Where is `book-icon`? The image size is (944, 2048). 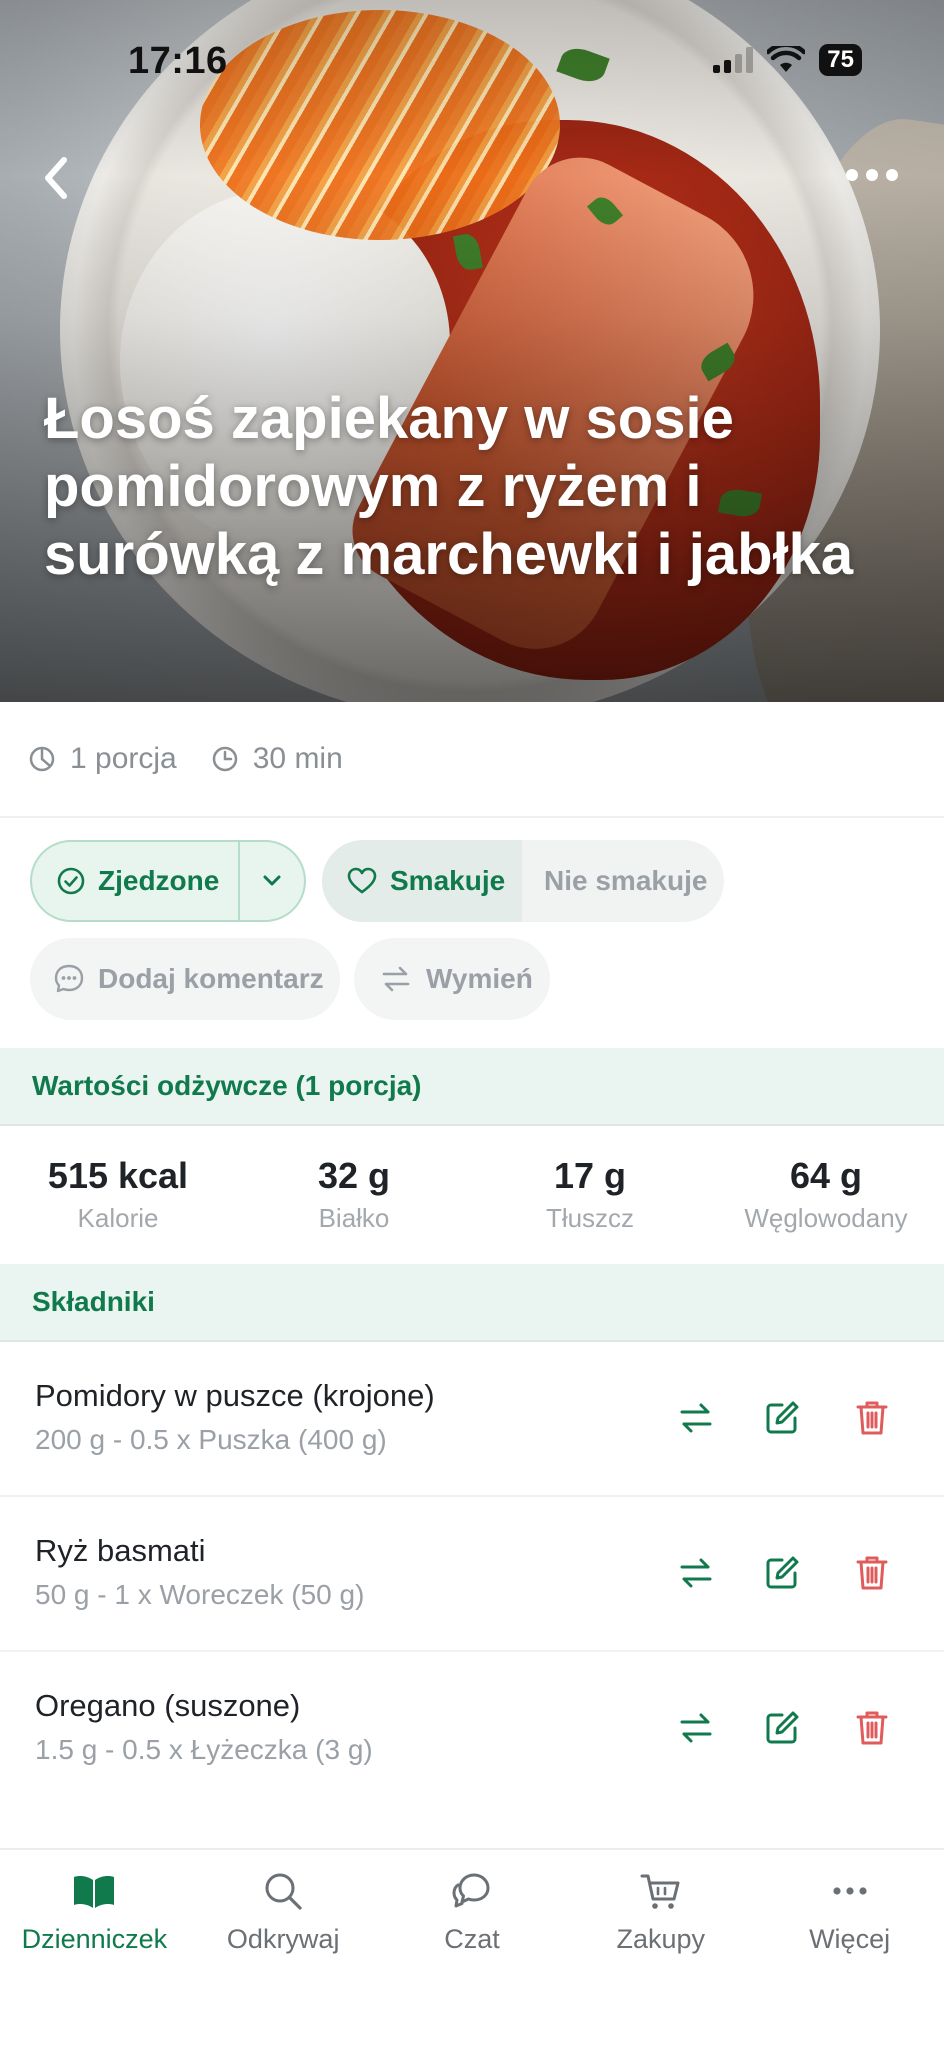 book-icon is located at coordinates (94, 1892).